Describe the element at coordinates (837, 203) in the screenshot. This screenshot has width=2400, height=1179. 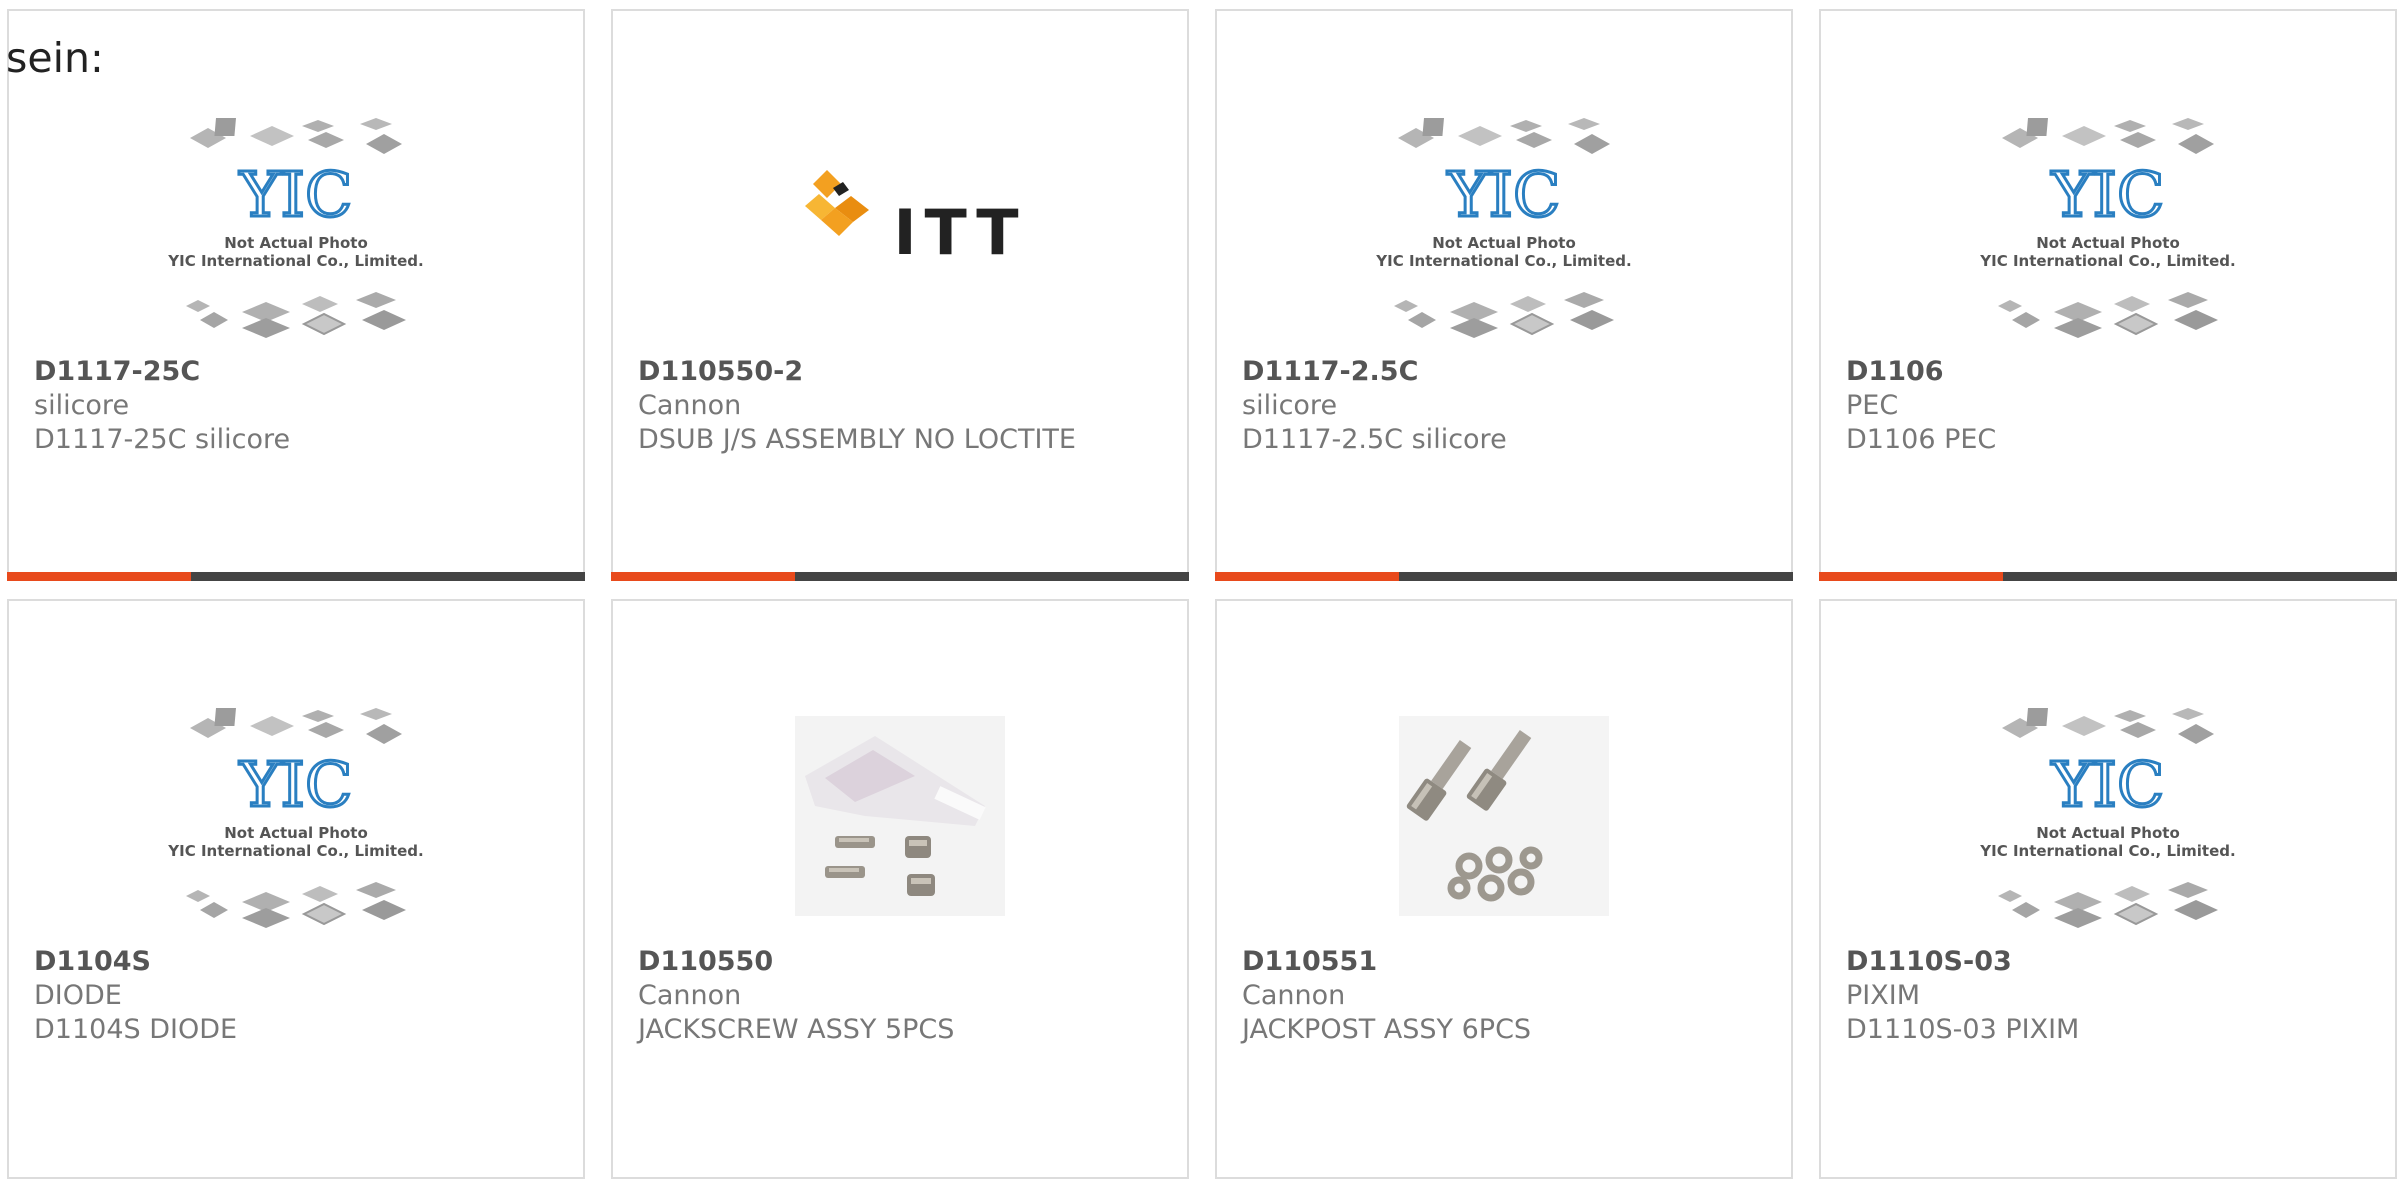
I see `itt-diamond-icon` at that location.